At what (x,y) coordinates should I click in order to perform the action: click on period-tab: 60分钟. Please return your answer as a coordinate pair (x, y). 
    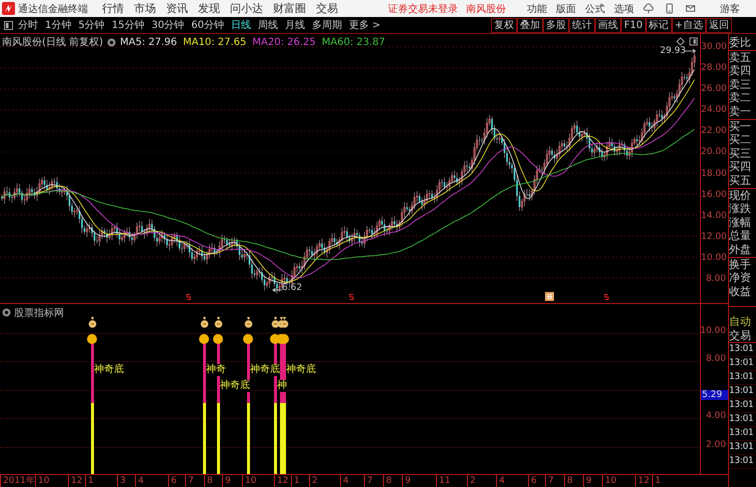
    Looking at the image, I should click on (207, 25).